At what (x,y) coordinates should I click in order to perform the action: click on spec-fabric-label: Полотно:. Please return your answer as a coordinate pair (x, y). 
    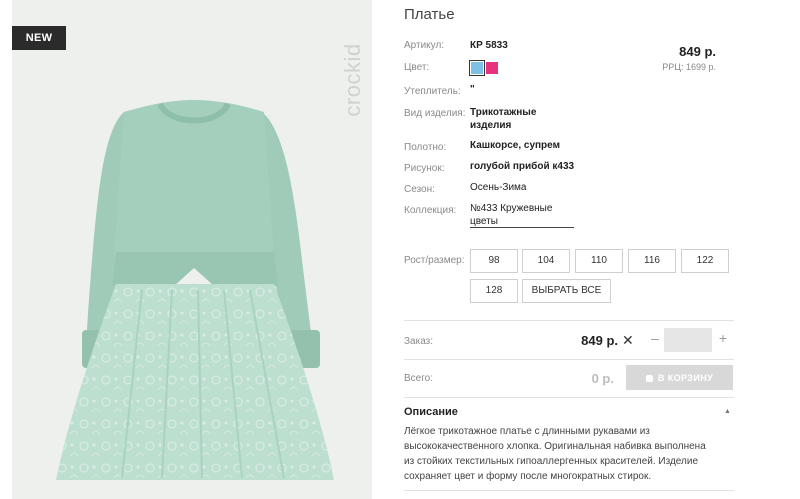
    Looking at the image, I should click on (425, 147).